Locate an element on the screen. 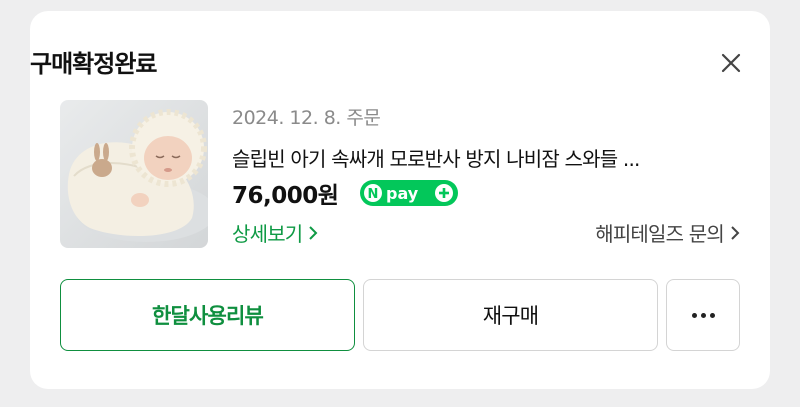 Image resolution: width=800 pixels, height=407 pixels. npay-badge: N pay is located at coordinates (409, 193).